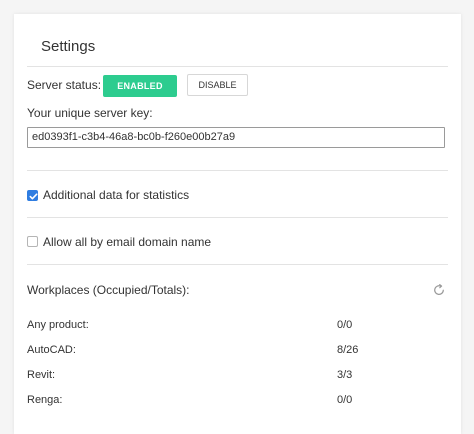 The height and width of the screenshot is (434, 474). I want to click on refresh-icon, so click(439, 290).